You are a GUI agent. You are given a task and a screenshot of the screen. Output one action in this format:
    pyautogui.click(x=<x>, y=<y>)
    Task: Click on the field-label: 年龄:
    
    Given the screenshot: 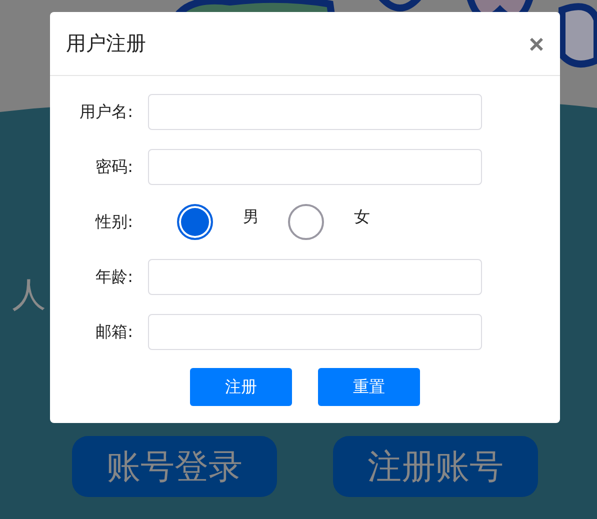 What is the action you would take?
    pyautogui.click(x=114, y=277)
    